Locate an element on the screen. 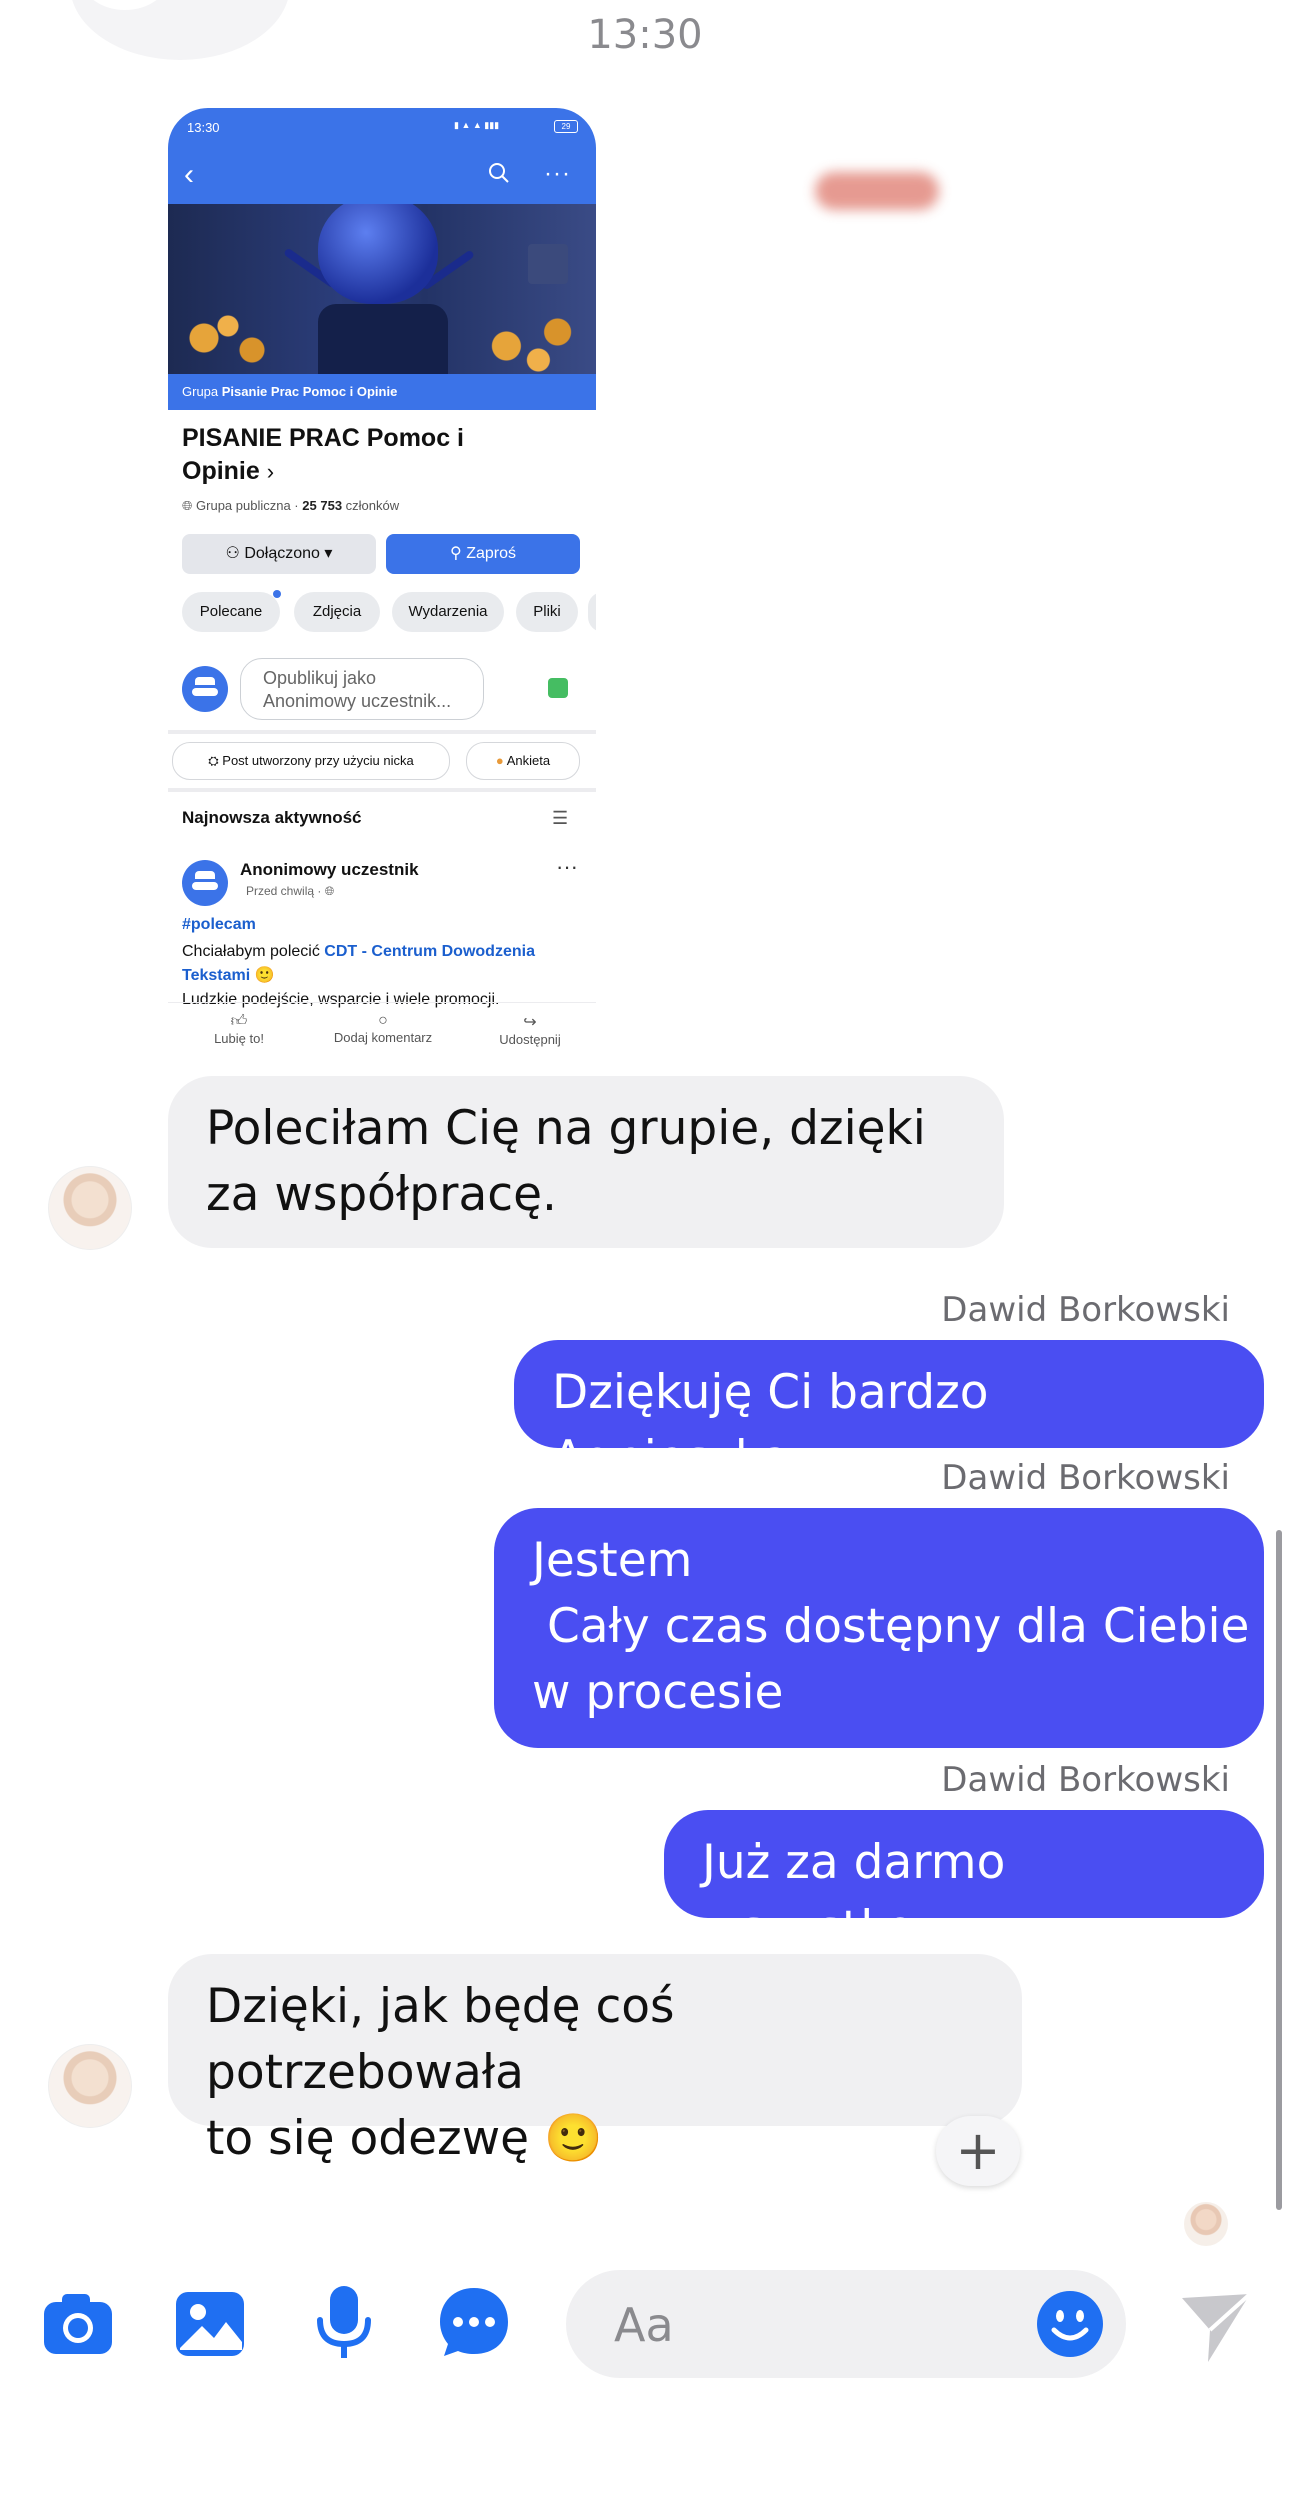 This screenshot has height=2496, width=1290. fb-back-icon: ‹ is located at coordinates (189, 174).